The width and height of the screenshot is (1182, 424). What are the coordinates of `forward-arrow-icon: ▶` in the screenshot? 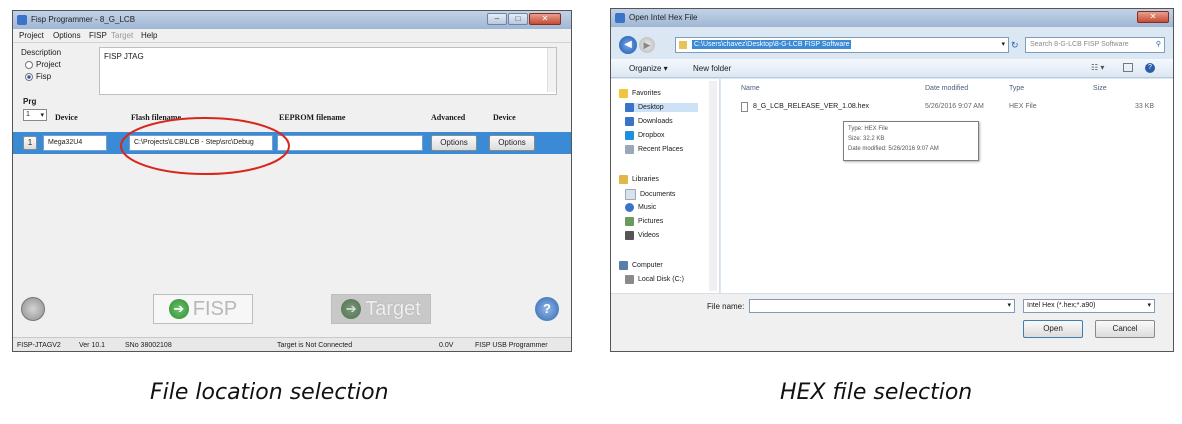 It's located at (647, 45).